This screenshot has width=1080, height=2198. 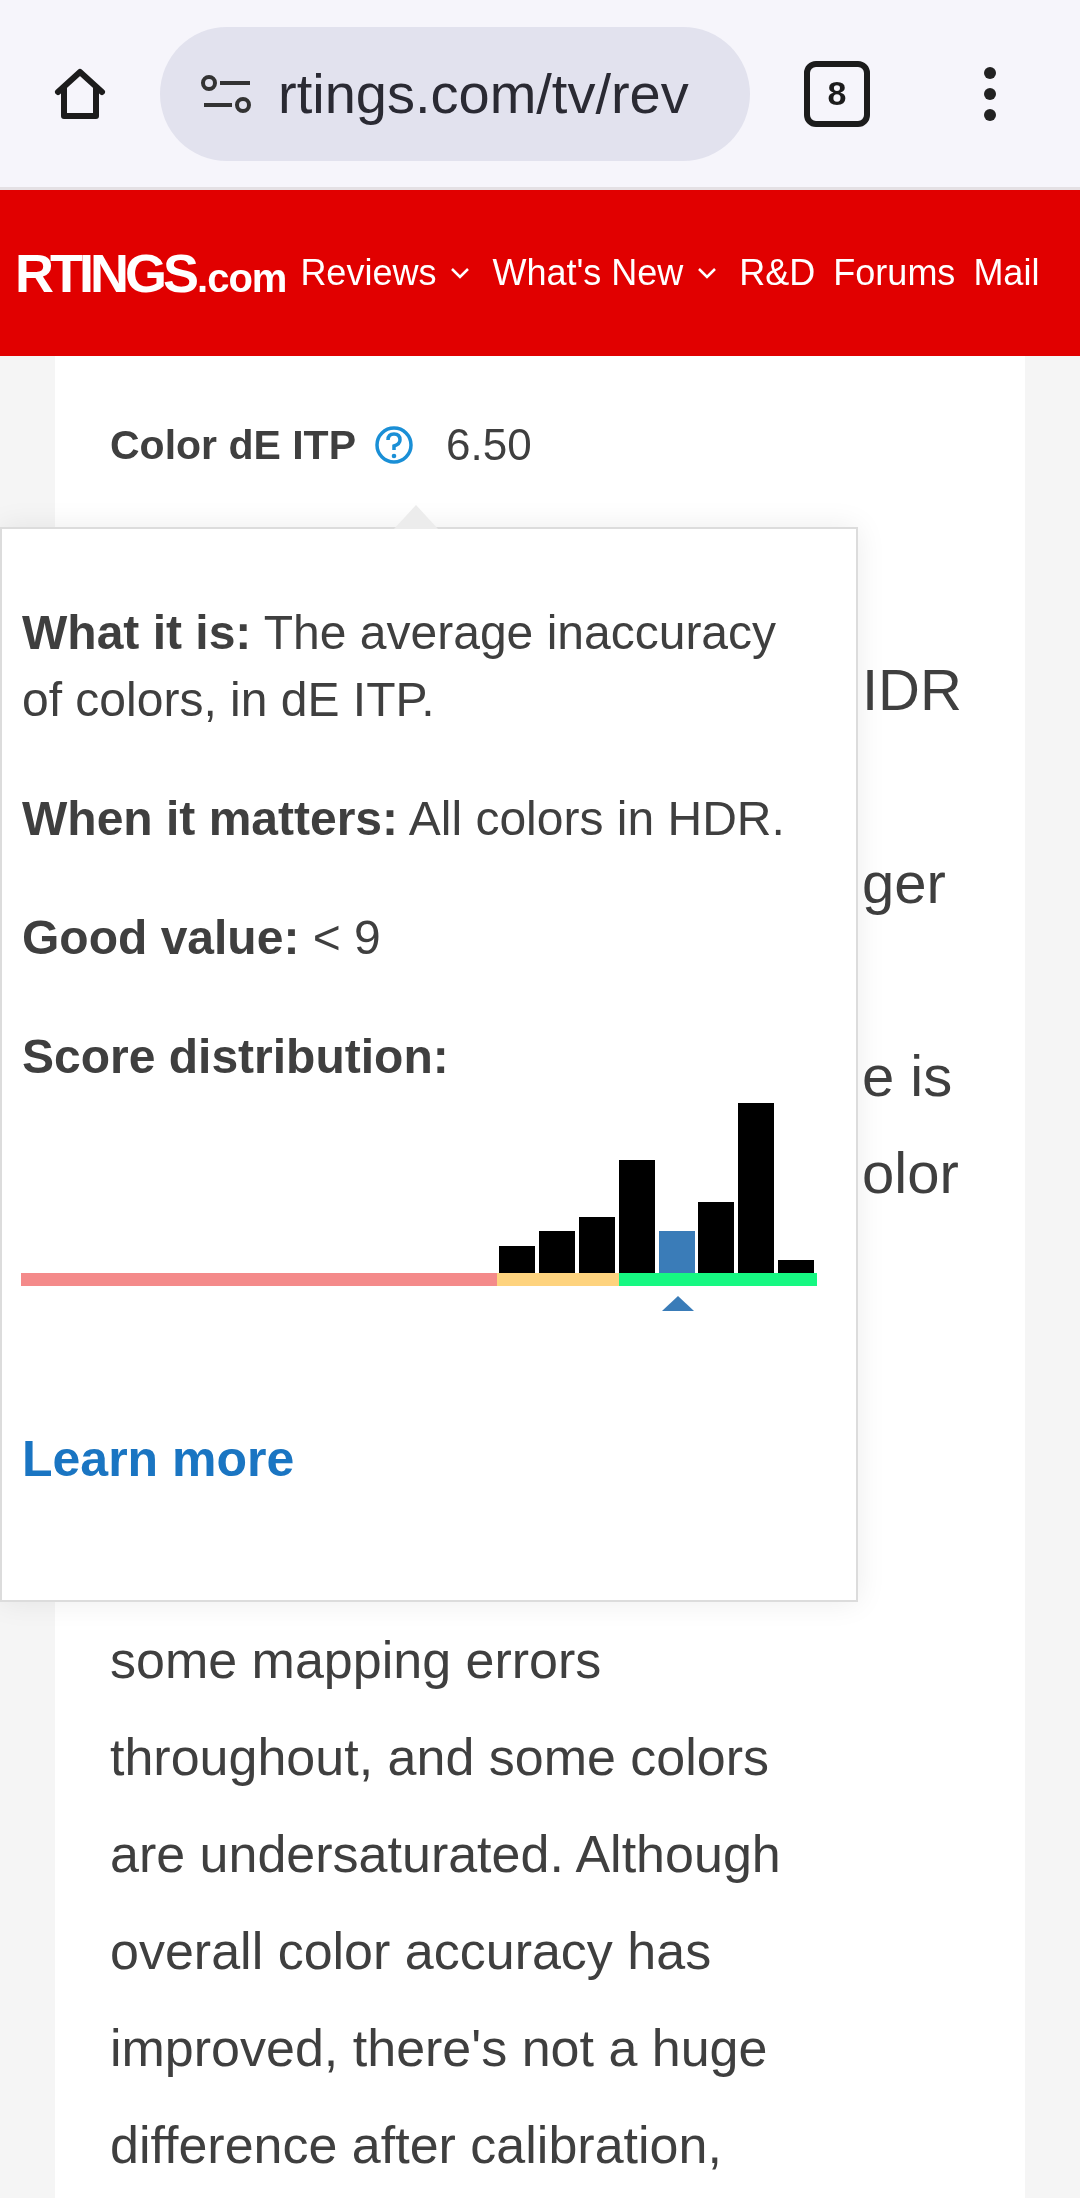 I want to click on site-settings-icon, so click(x=227, y=93).